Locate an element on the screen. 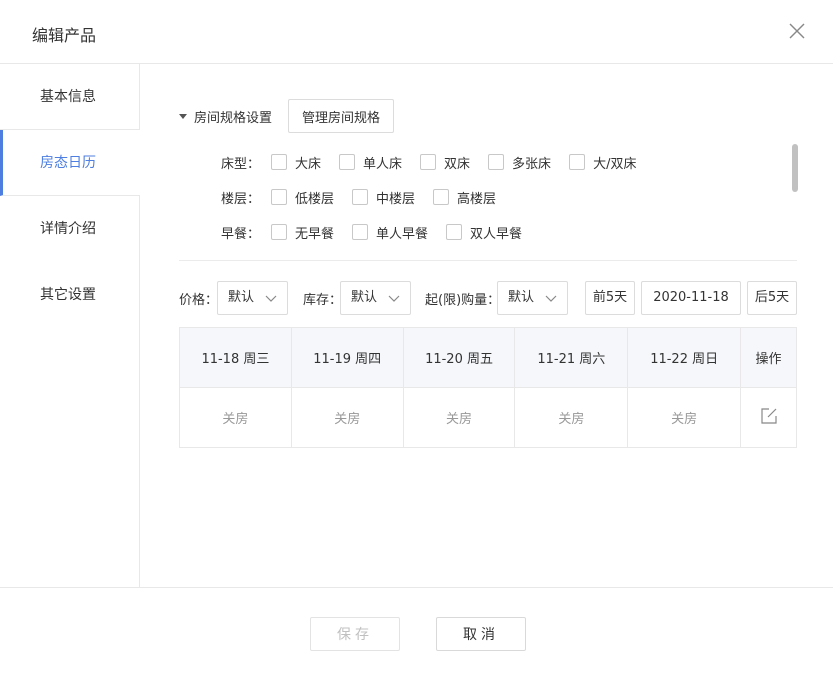  sidebar-item-basic-info: 基本信息 is located at coordinates (69, 97).